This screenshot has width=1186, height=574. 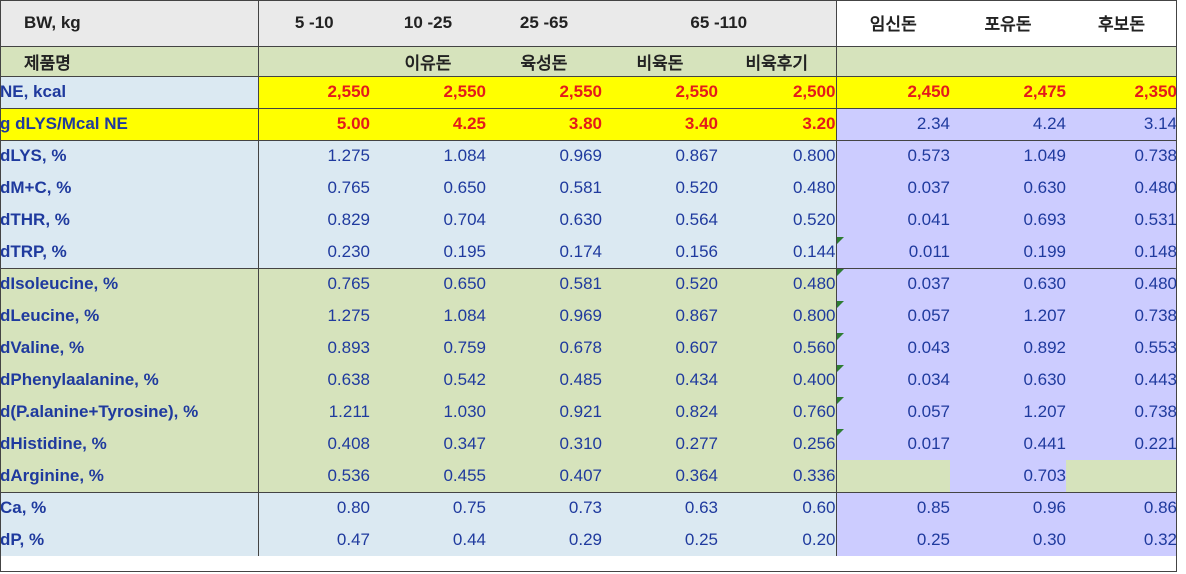 I want to click on product-name-row: 제품명 이유돈 육성돈 비육돈 비육후기, so click(x=589, y=61).